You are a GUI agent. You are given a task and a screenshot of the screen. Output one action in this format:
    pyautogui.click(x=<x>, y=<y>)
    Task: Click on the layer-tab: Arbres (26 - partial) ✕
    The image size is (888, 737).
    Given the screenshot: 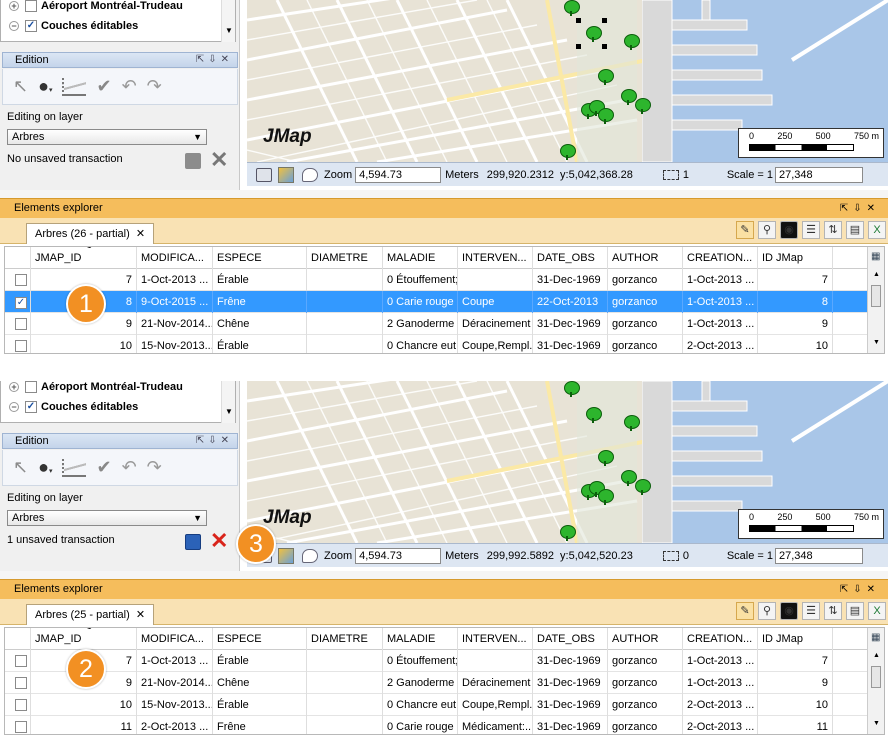 What is the action you would take?
    pyautogui.click(x=90, y=233)
    